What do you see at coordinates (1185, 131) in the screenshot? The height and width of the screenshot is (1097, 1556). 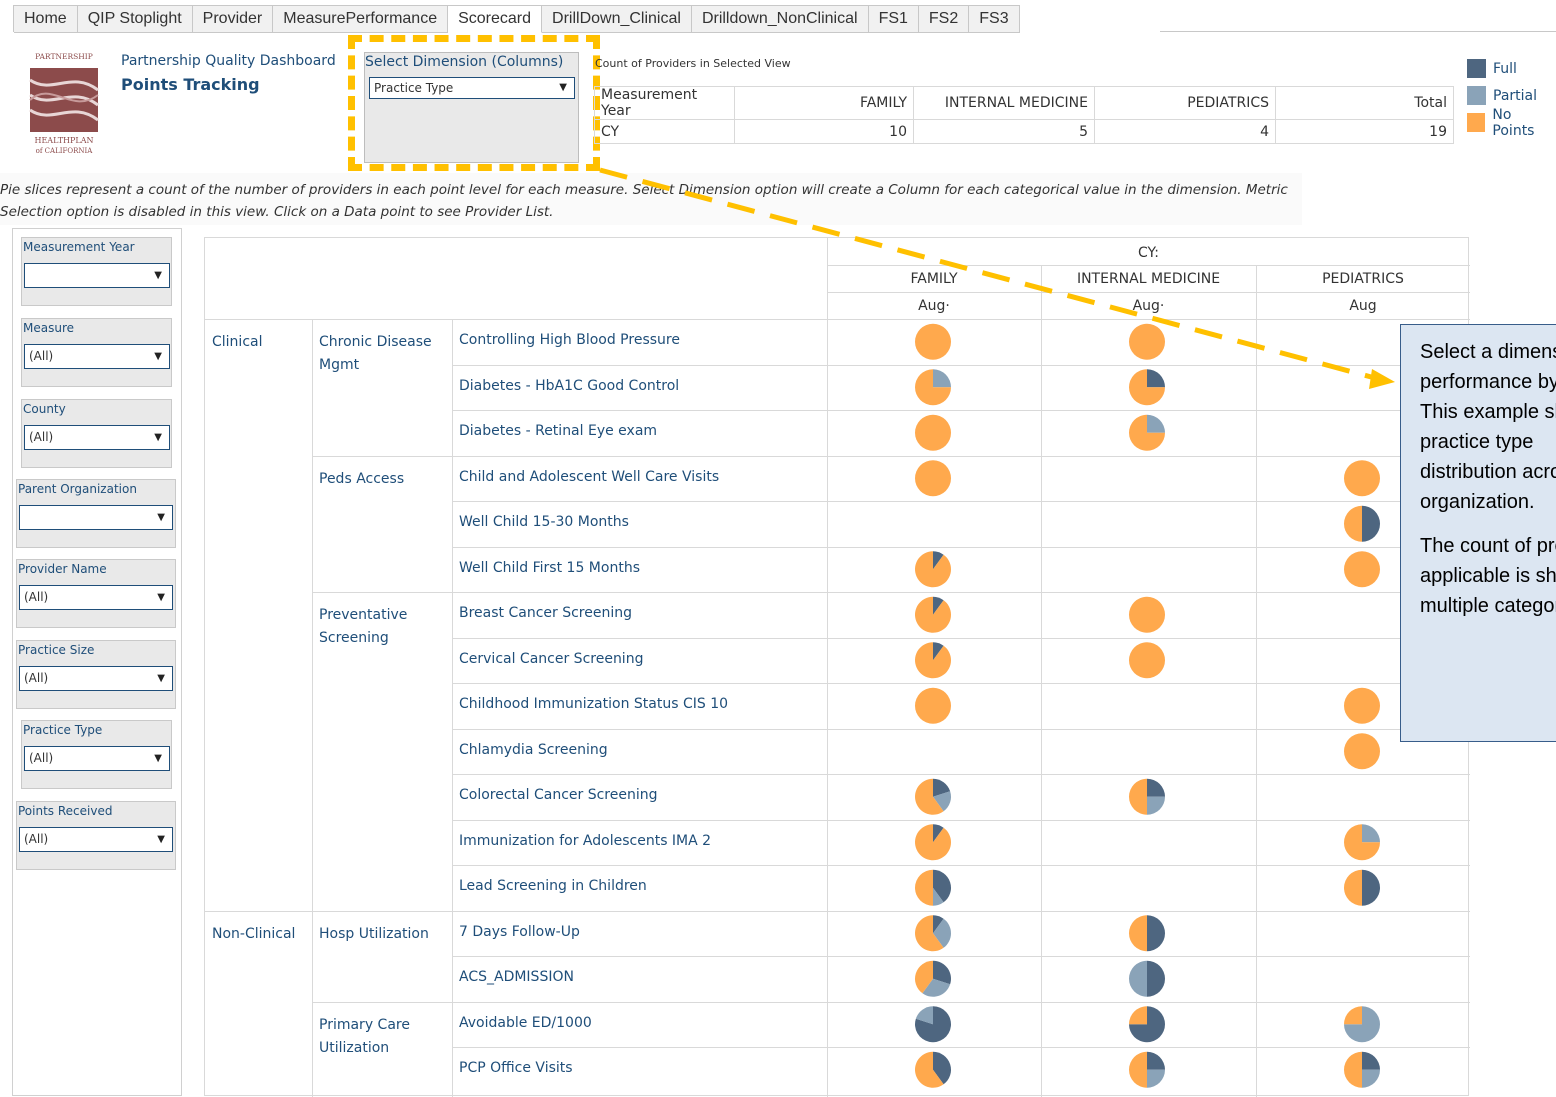 I see `count-cell-pediatrics: 4` at bounding box center [1185, 131].